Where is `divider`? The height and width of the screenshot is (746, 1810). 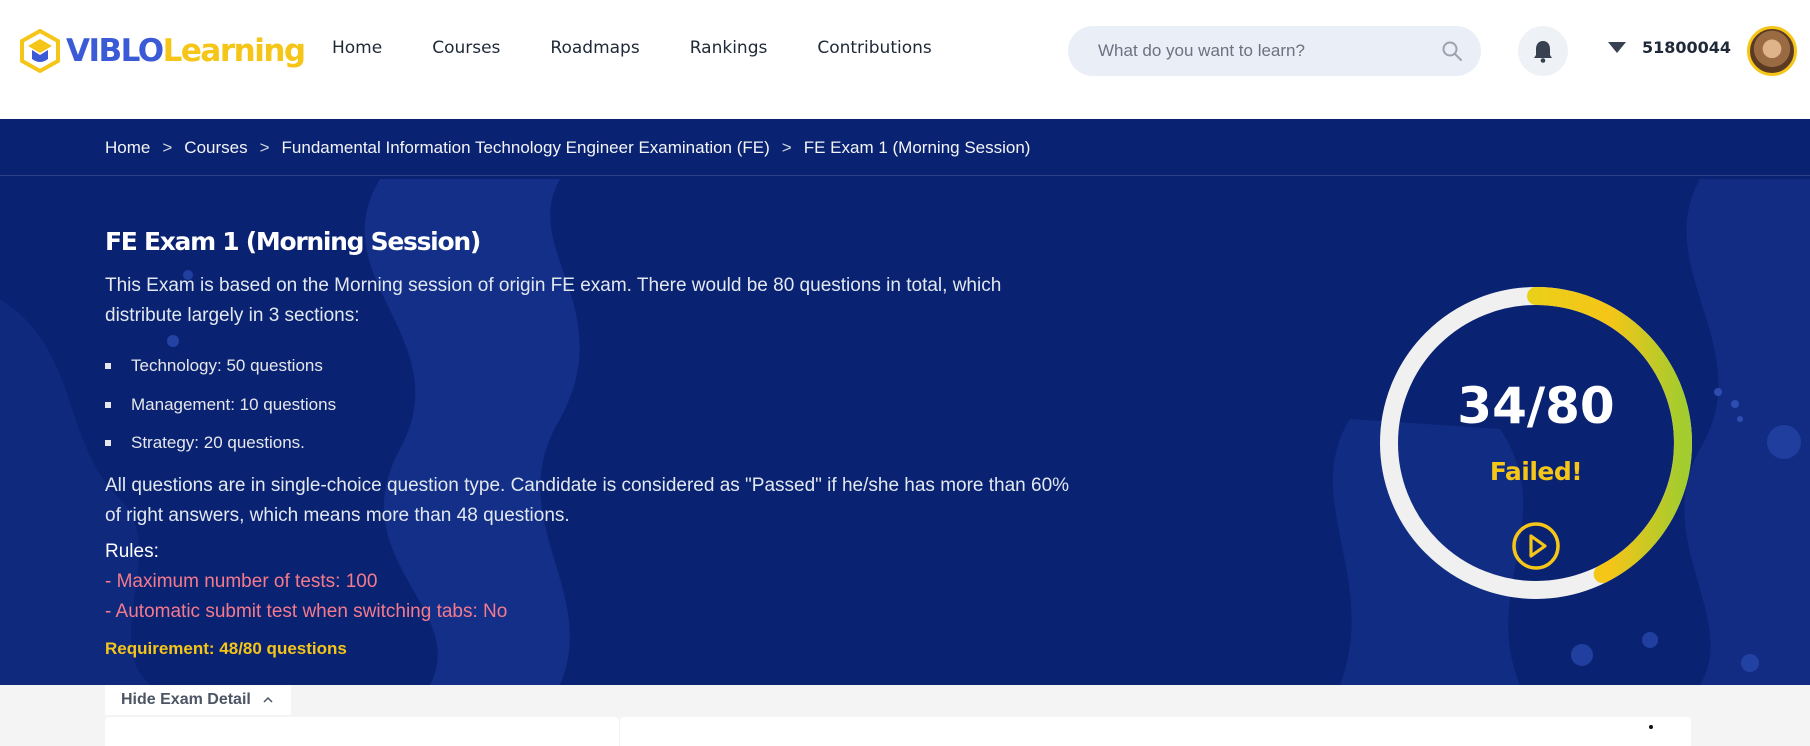 divider is located at coordinates (905, 175).